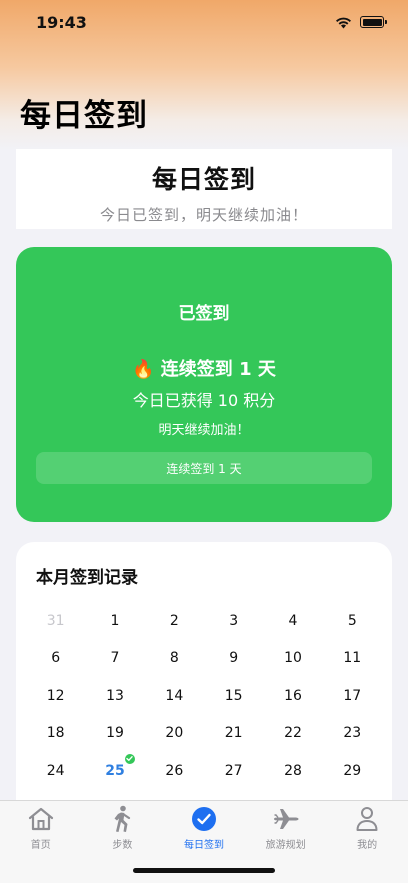 The height and width of the screenshot is (883, 408). Describe the element at coordinates (55, 696) in the screenshot. I see `calendar-day: 12` at that location.